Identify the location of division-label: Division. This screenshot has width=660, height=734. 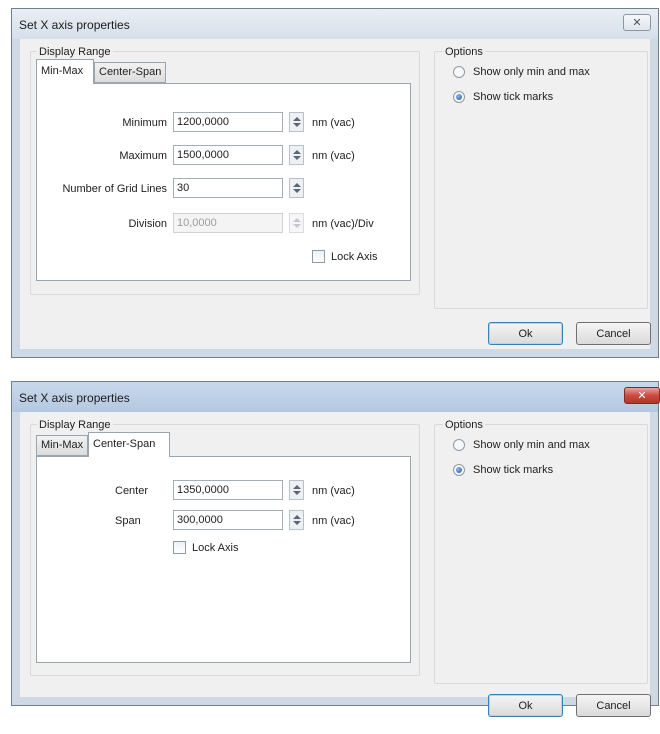
(147, 224).